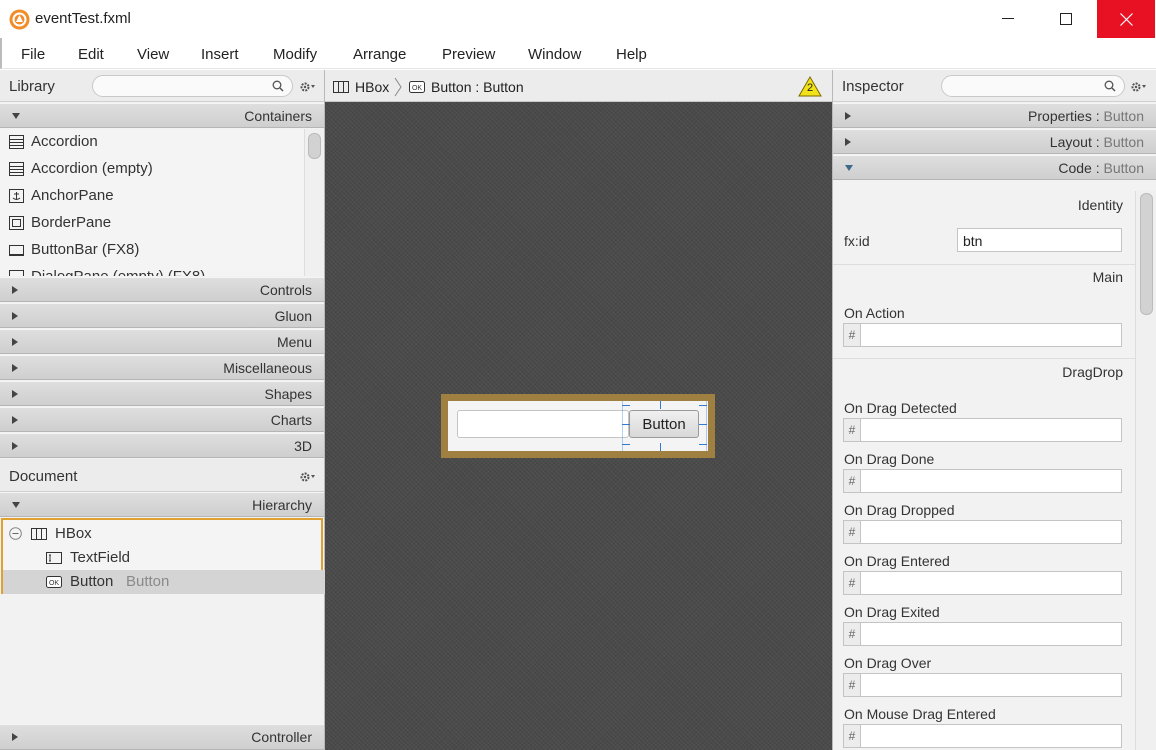 The height and width of the screenshot is (750, 1156). I want to click on hbox-preview: Button, so click(578, 426).